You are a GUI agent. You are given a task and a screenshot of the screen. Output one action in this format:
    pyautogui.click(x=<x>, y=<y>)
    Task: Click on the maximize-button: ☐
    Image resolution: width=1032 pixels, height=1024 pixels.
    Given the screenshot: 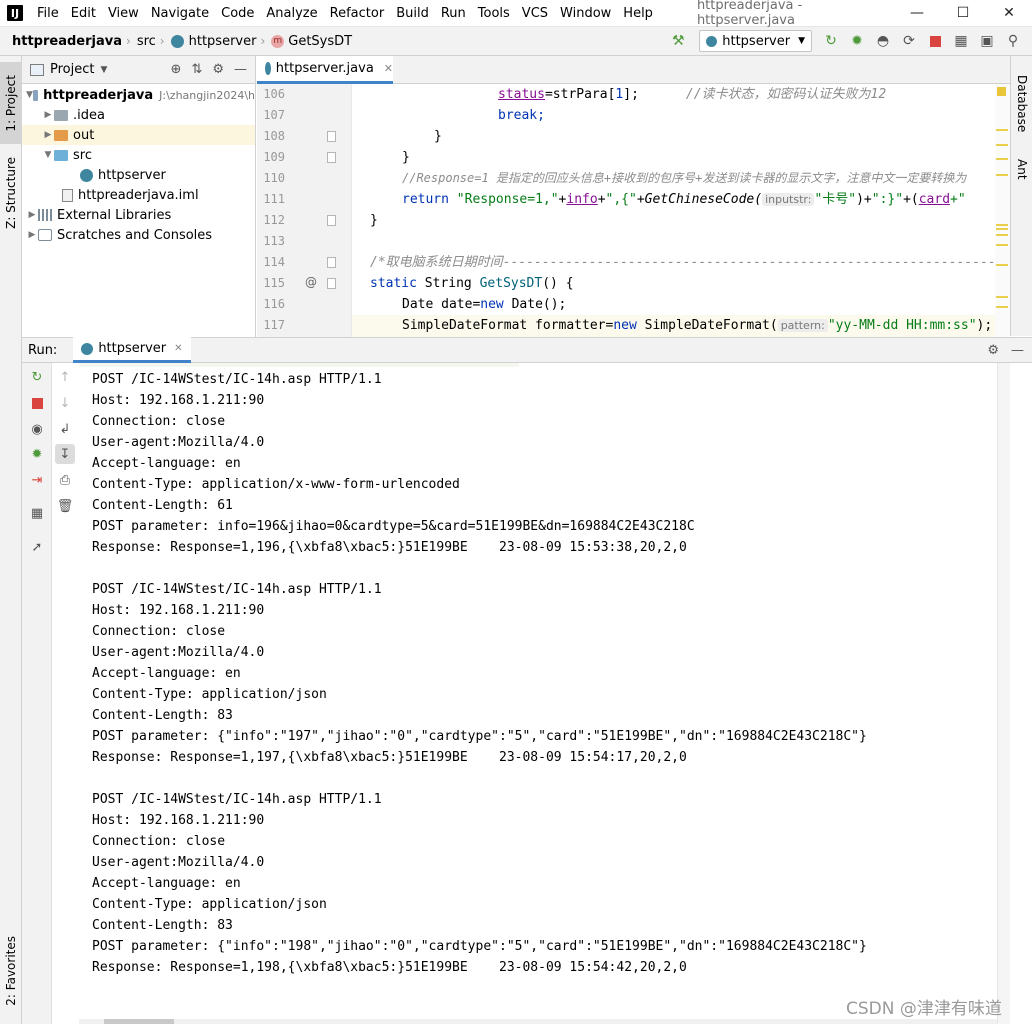 What is the action you would take?
    pyautogui.click(x=963, y=13)
    